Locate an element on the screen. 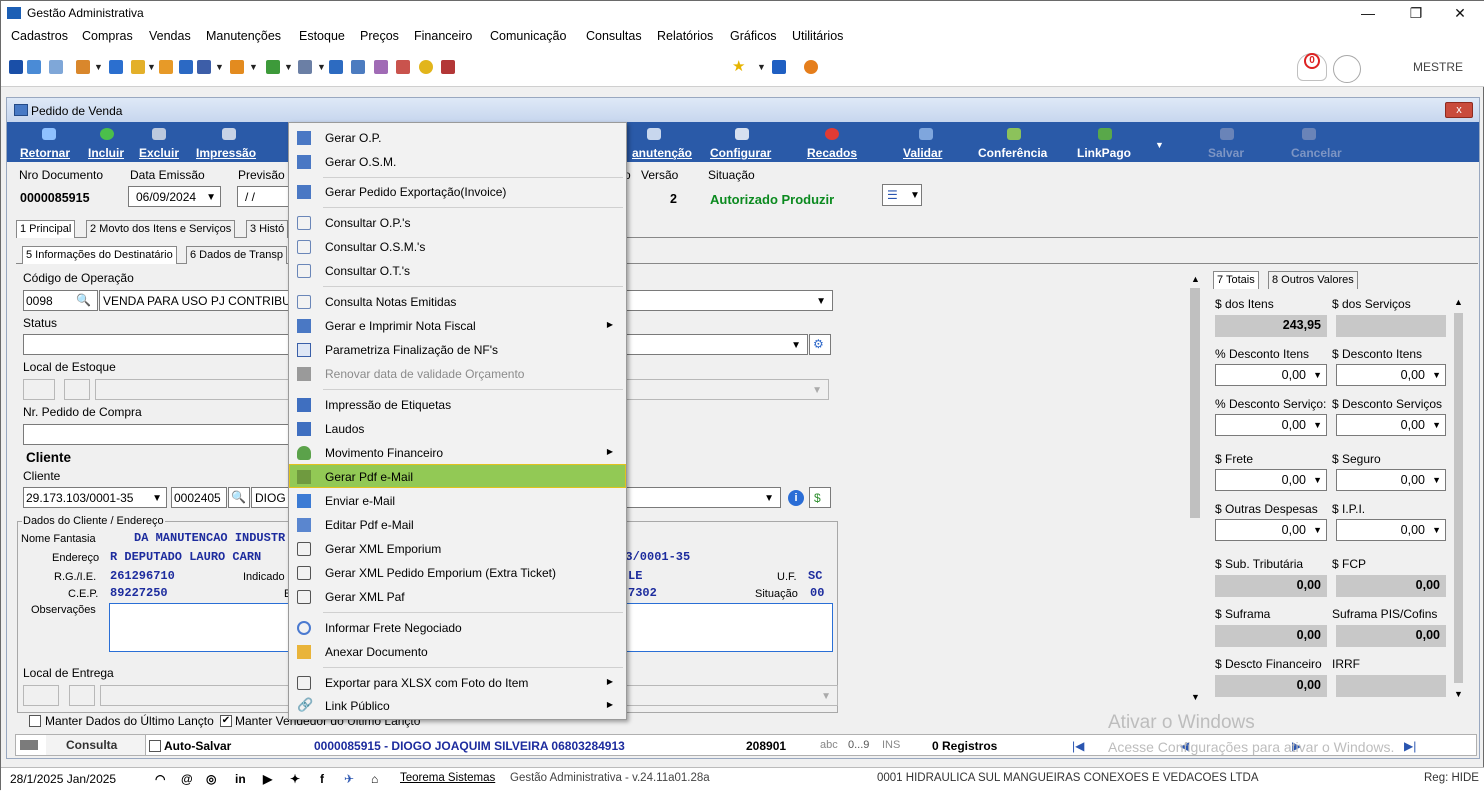 Image resolution: width=1484 pixels, height=791 pixels. box-icon is located at coordinates (237, 67).